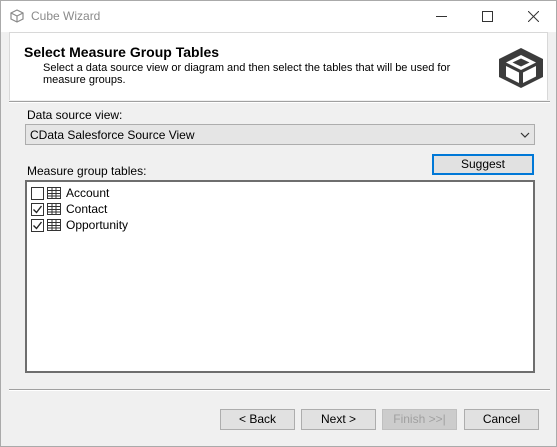  I want to click on account-label: Account, so click(88, 193).